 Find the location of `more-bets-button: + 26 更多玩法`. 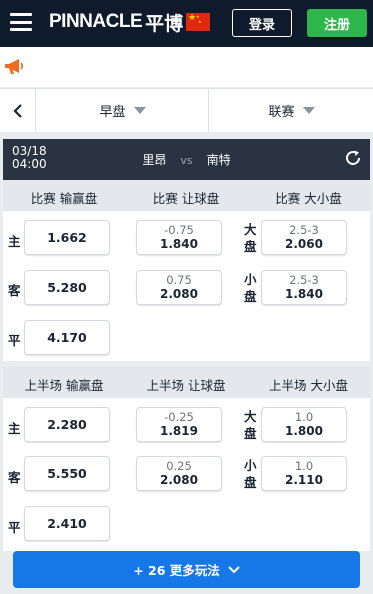

more-bets-button: + 26 更多玩法 is located at coordinates (186, 569).